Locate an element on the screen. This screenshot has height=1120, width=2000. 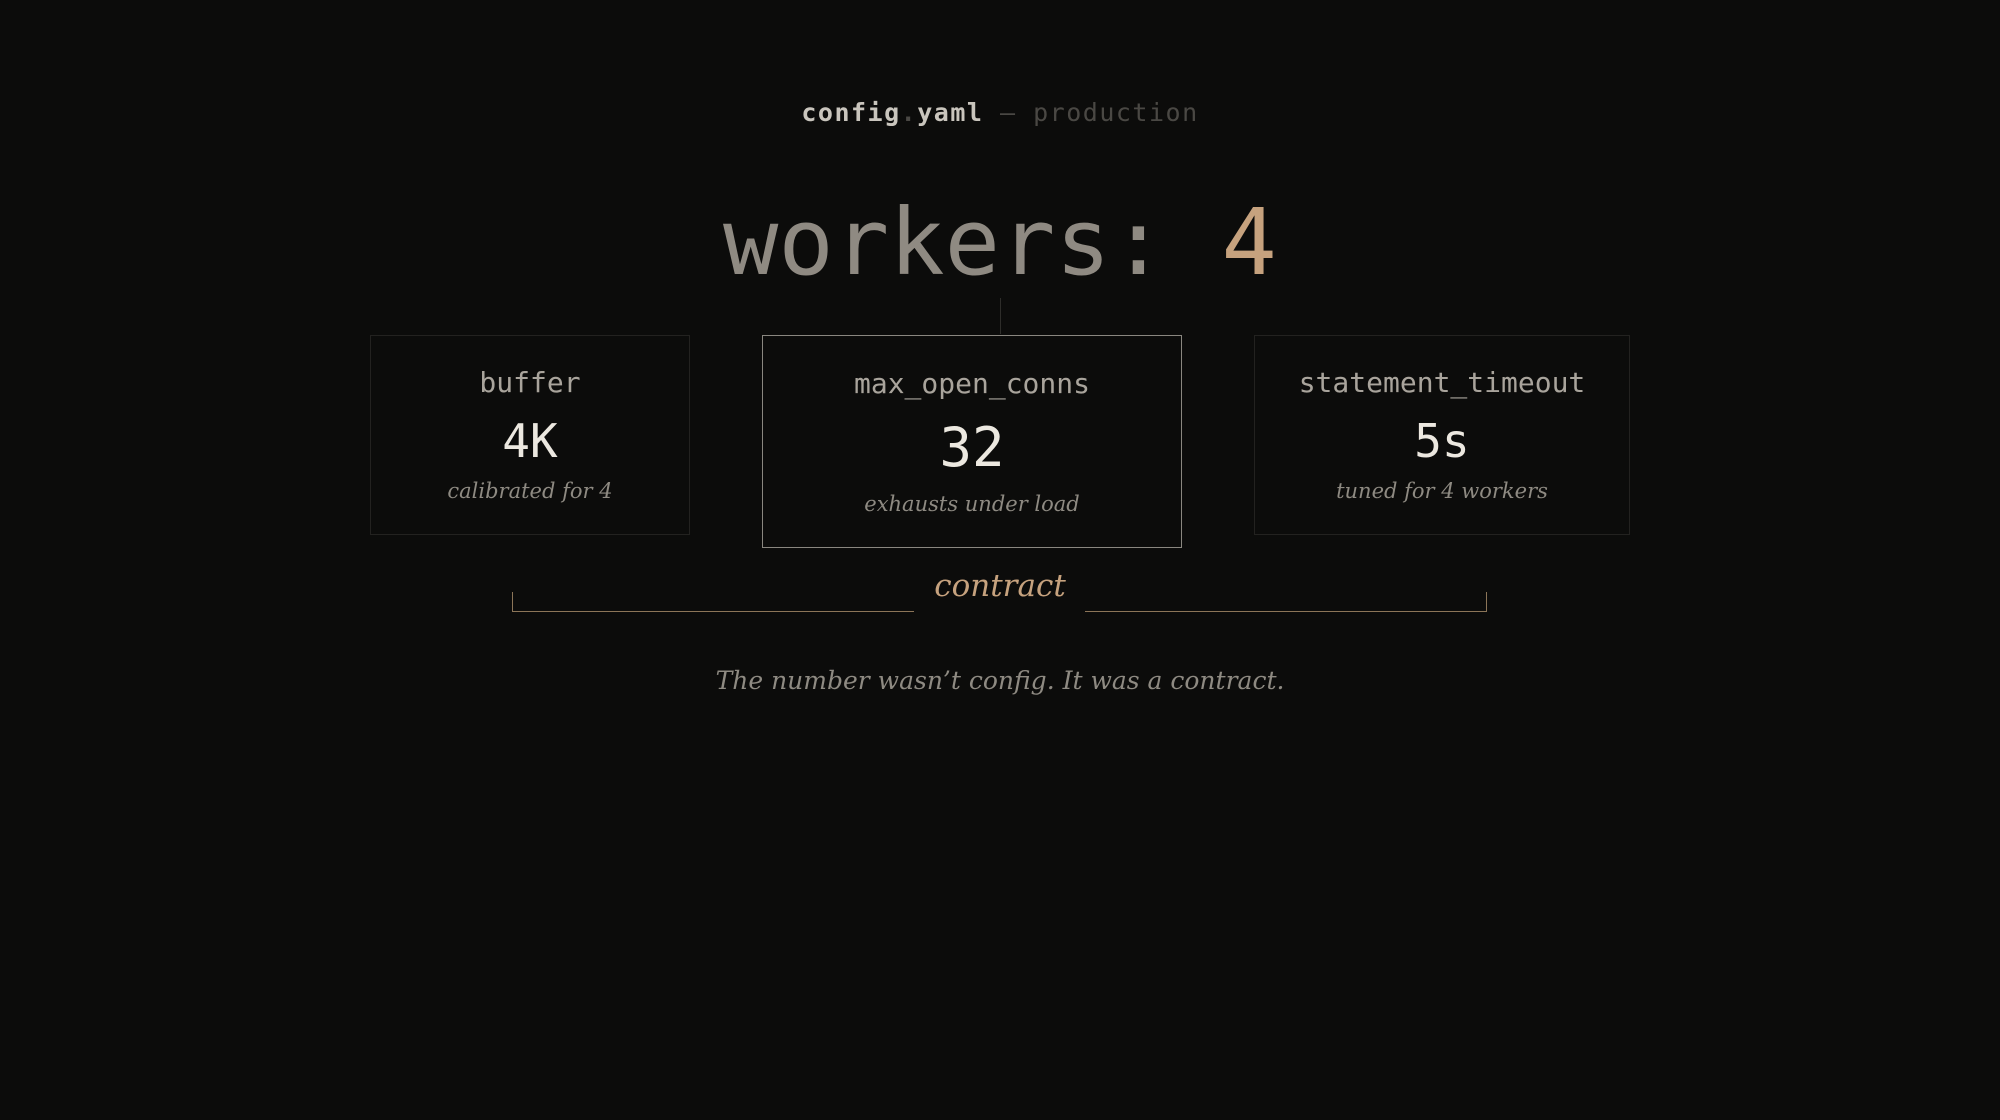
card-value: 4K is located at coordinates (530, 441).